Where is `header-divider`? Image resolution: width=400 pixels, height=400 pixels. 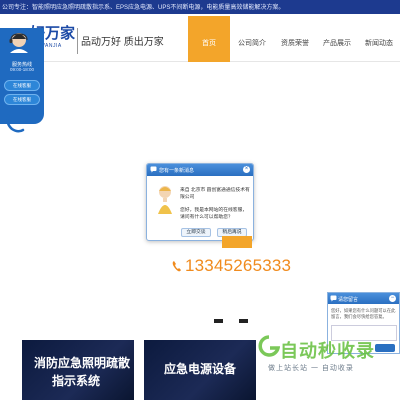
header-divider is located at coordinates (77, 41).